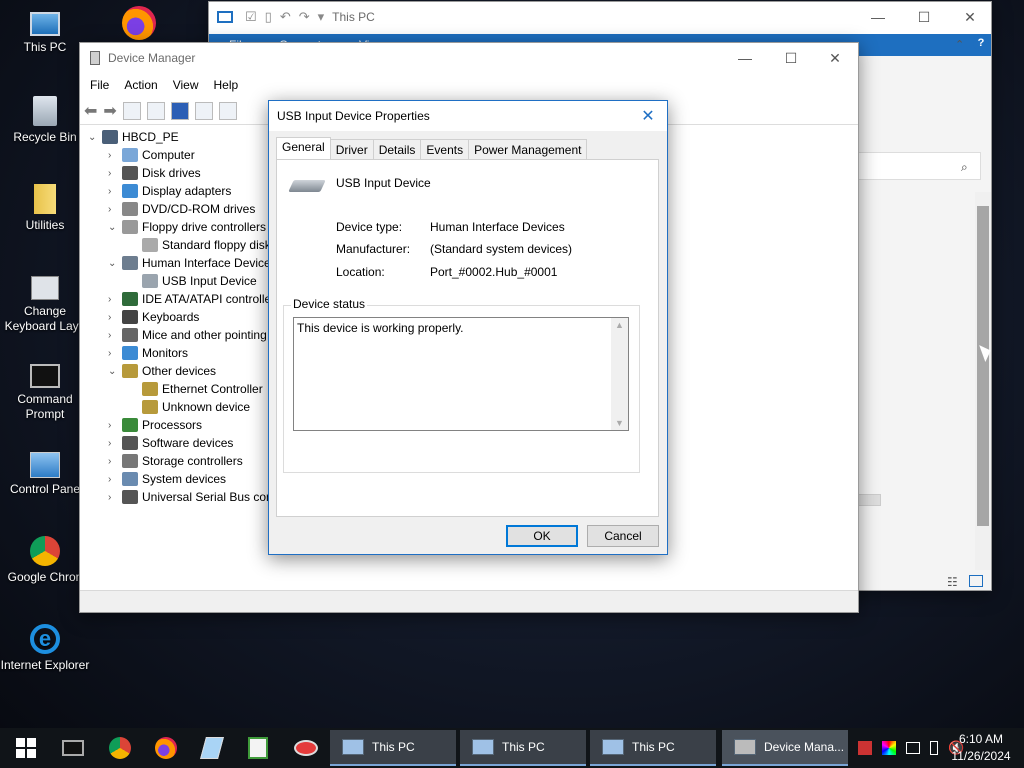 Image resolution: width=1024 pixels, height=768 pixels. I want to click on disk-tool-icon, so click(306, 748).